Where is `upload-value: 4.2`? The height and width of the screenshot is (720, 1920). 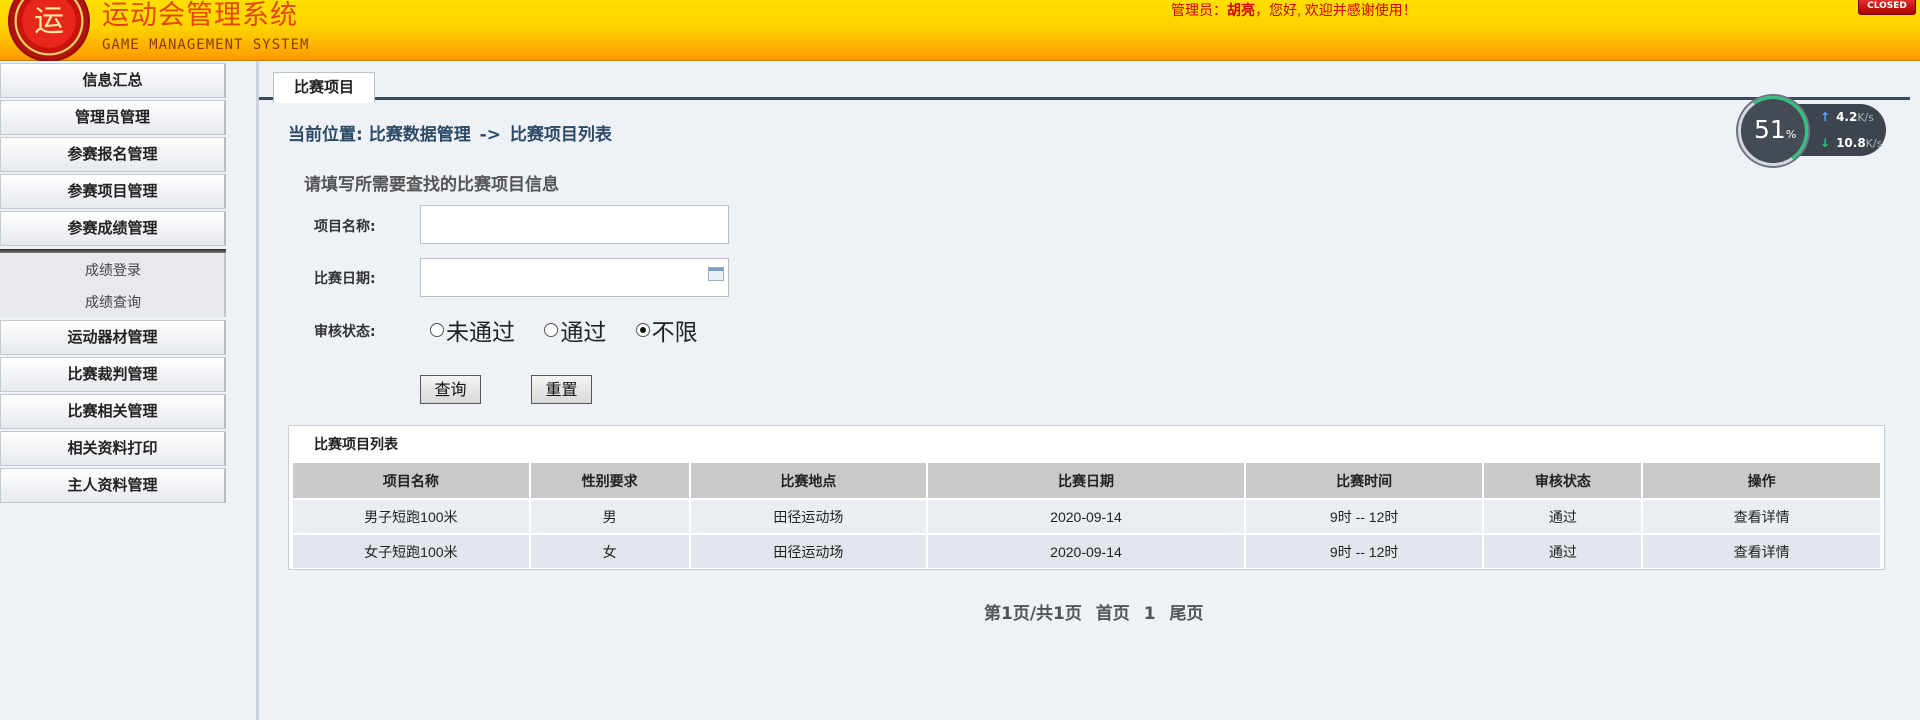 upload-value: 4.2 is located at coordinates (1847, 117).